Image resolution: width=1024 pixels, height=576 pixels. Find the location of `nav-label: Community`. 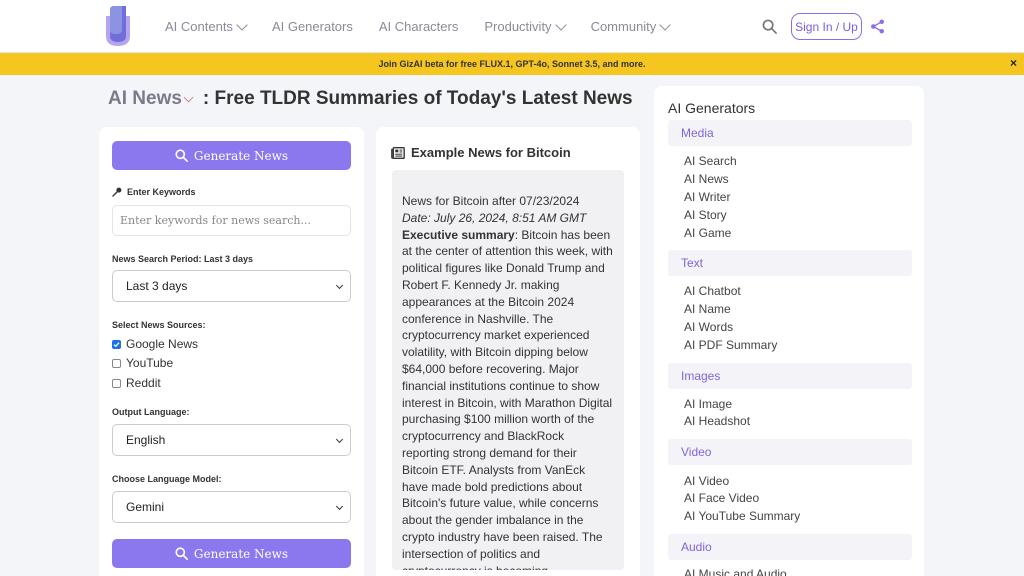

nav-label: Community is located at coordinates (623, 26).